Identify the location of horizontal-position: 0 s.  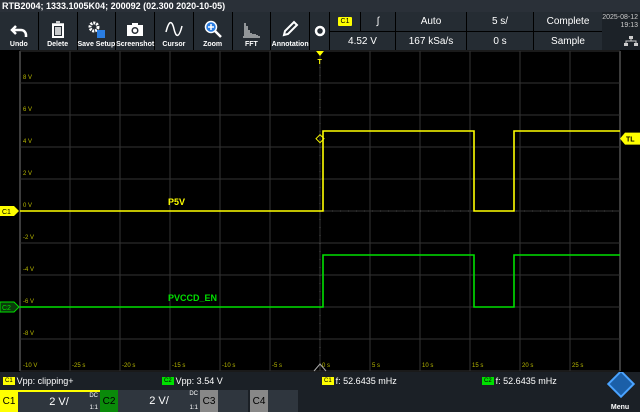
(500, 41).